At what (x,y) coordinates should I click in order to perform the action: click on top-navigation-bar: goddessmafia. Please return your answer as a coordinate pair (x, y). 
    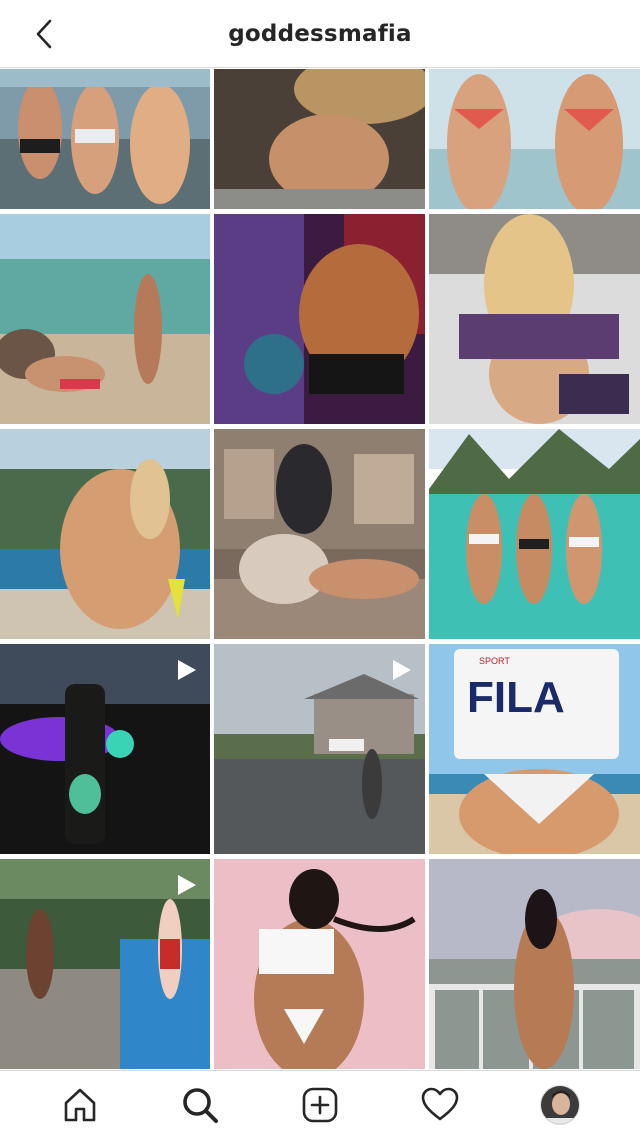
    Looking at the image, I should click on (320, 34).